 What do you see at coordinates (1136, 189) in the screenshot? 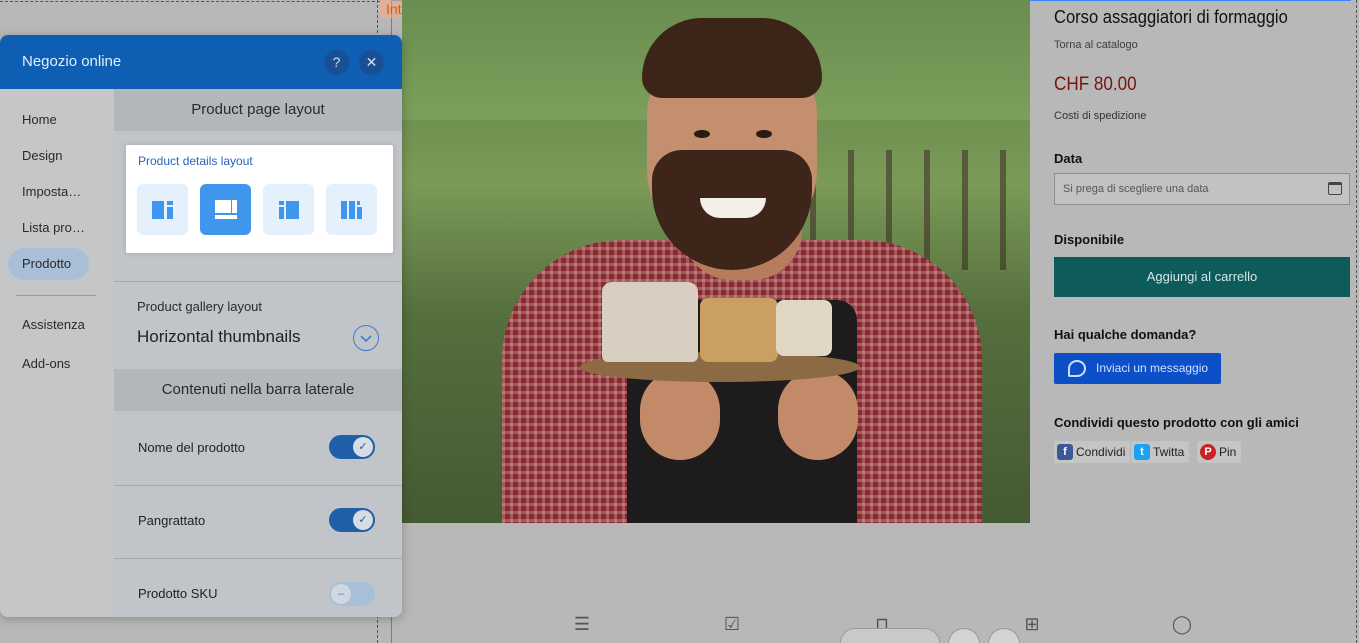
I see `date-placeholder: Si prega di scegliere una data` at bounding box center [1136, 189].